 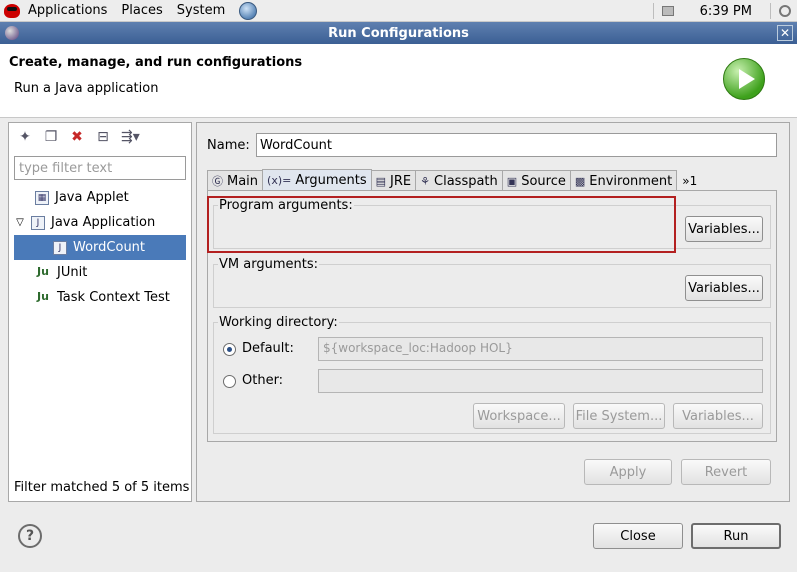 What do you see at coordinates (516, 145) in the screenshot?
I see `name-input` at bounding box center [516, 145].